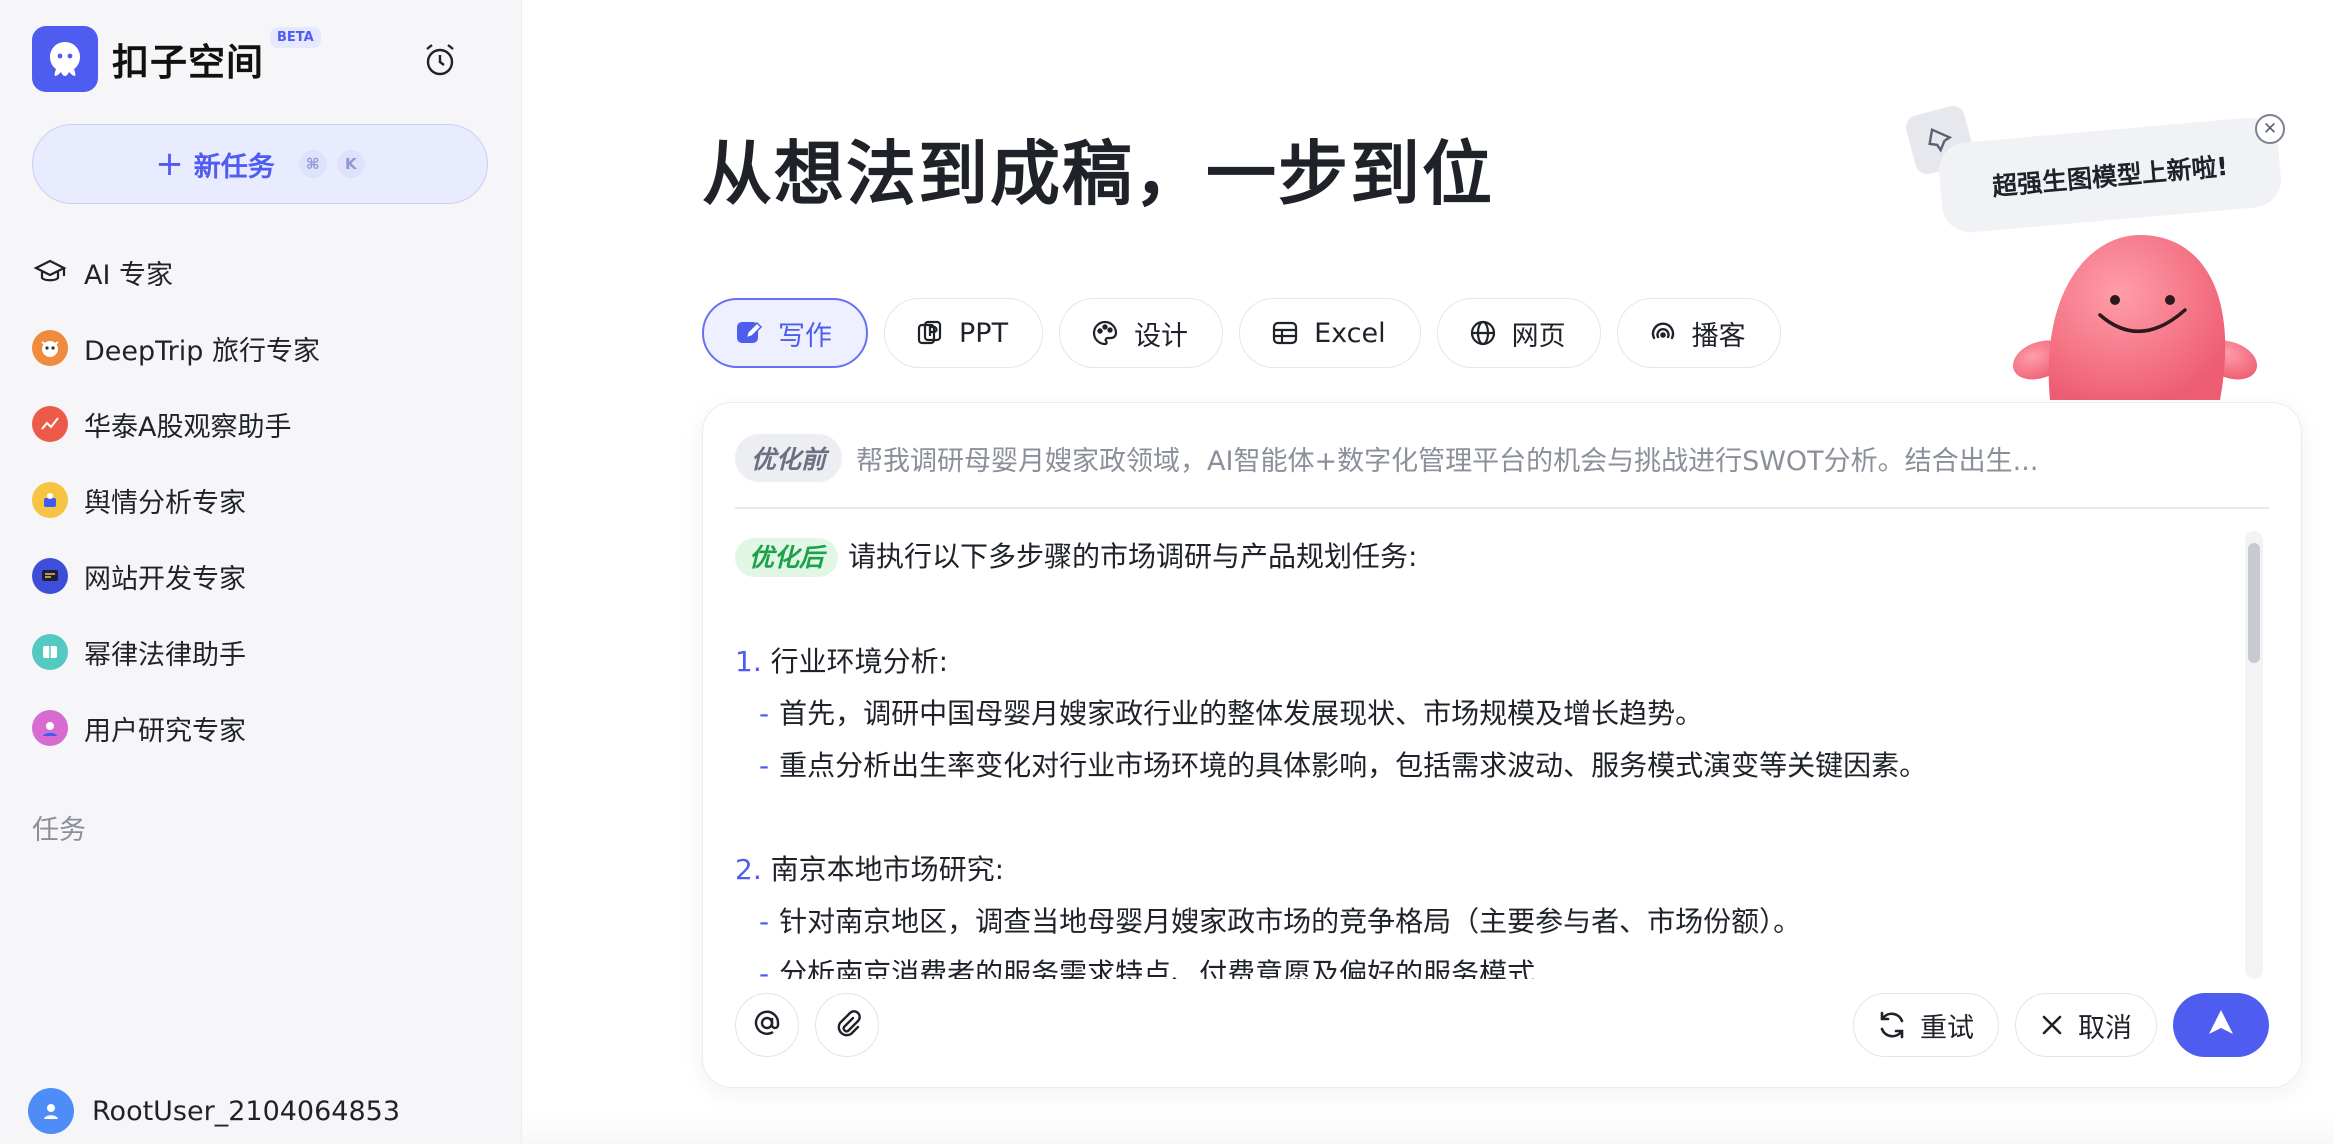 Image resolution: width=2334 pixels, height=1144 pixels. I want to click on alarm-clock-icon, so click(440, 60).